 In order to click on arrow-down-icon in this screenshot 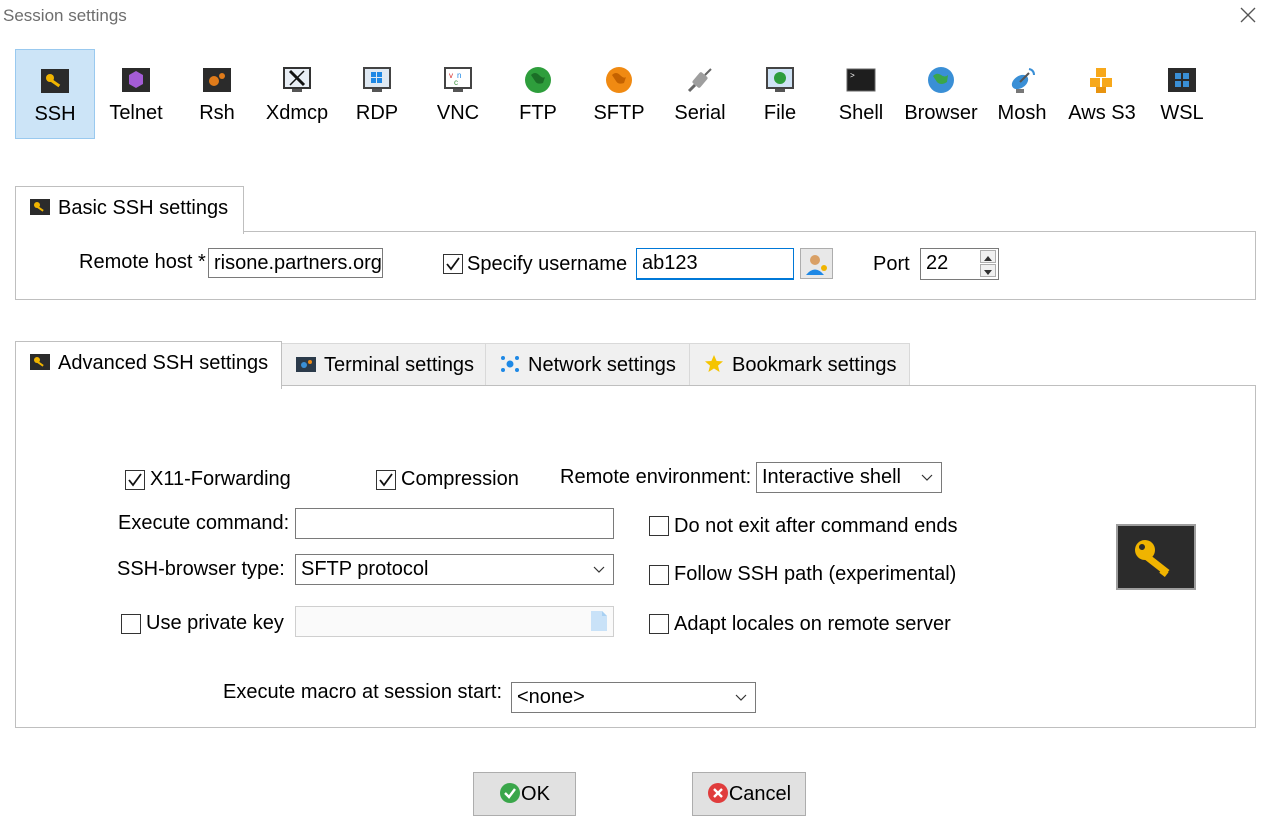, I will do `click(988, 272)`.